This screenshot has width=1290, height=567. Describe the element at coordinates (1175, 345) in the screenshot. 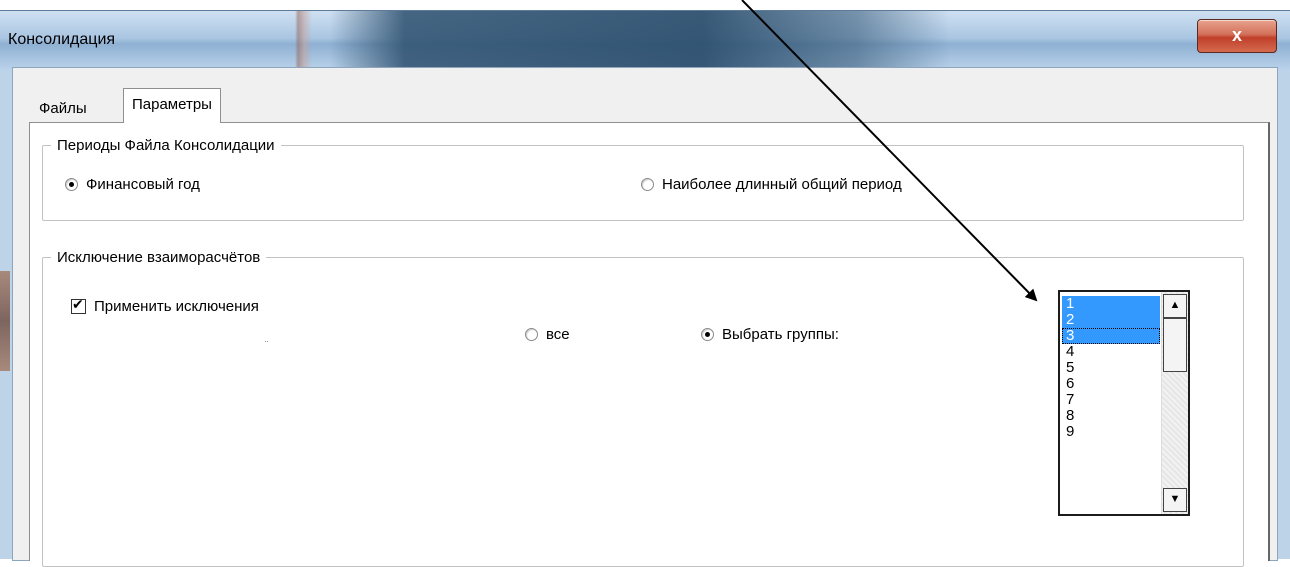

I see `scroll-thumb` at that location.